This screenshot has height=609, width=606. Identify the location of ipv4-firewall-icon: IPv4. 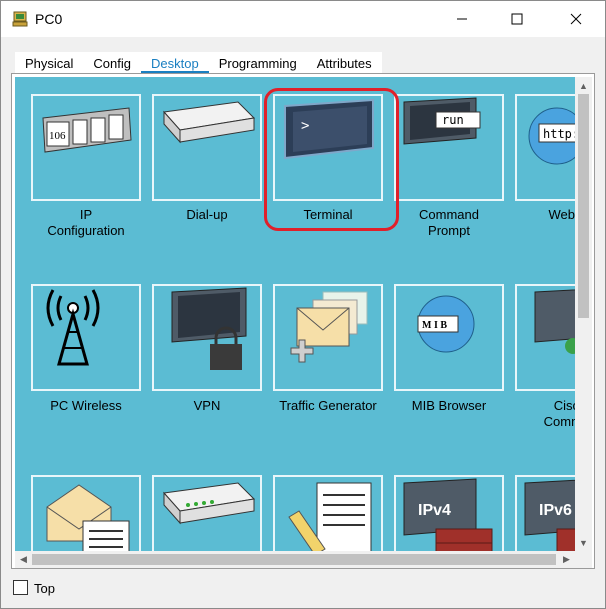
(448, 514).